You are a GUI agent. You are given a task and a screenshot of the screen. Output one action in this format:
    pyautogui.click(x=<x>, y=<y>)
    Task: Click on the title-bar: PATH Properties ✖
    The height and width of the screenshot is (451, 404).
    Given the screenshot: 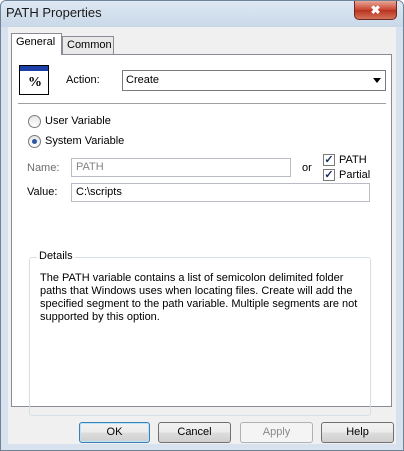 What is the action you would take?
    pyautogui.click(x=202, y=14)
    